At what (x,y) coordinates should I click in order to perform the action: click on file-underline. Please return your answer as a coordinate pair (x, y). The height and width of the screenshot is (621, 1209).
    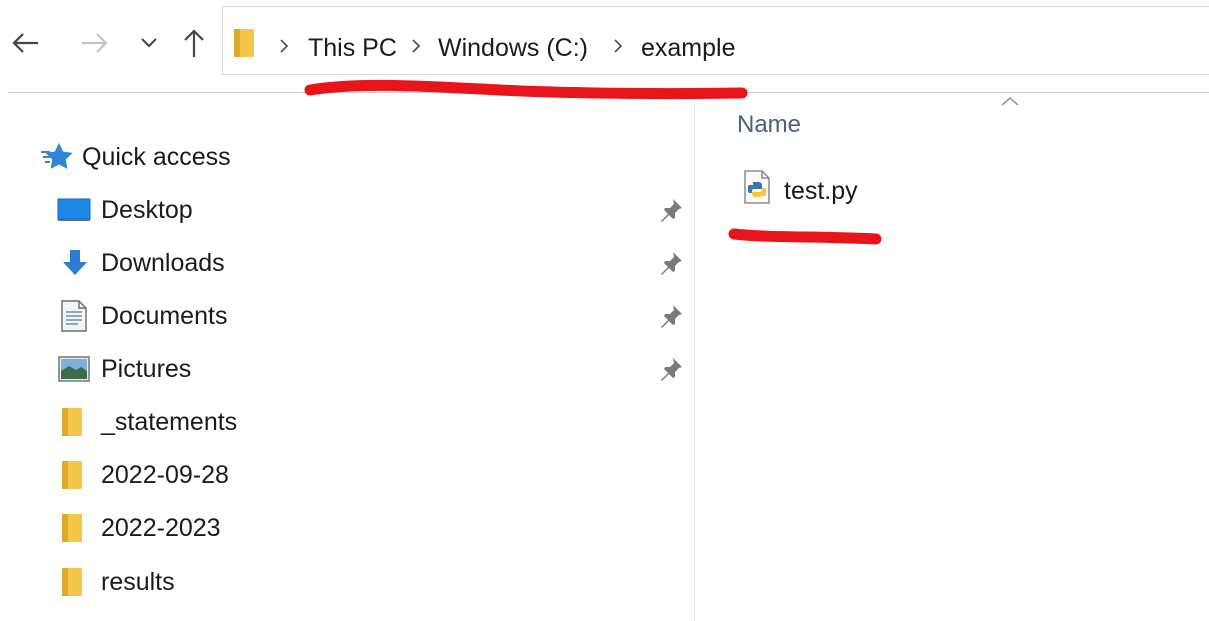
    Looking at the image, I should click on (805, 236).